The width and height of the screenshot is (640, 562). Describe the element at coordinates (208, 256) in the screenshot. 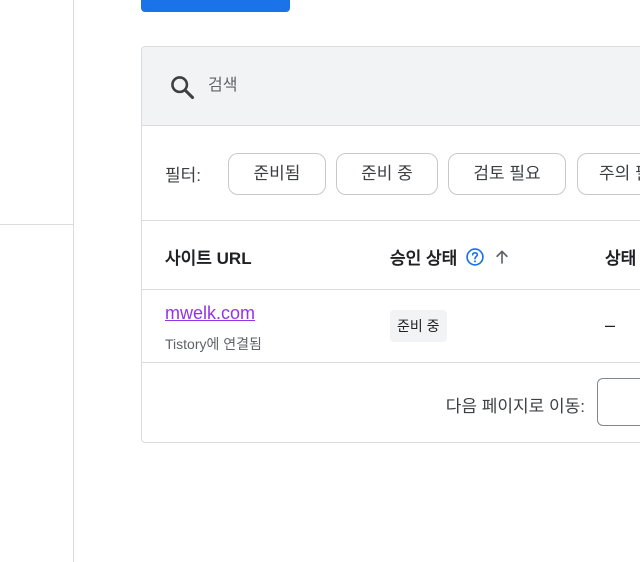

I see `column-header-site-url: 사이트 URL` at that location.